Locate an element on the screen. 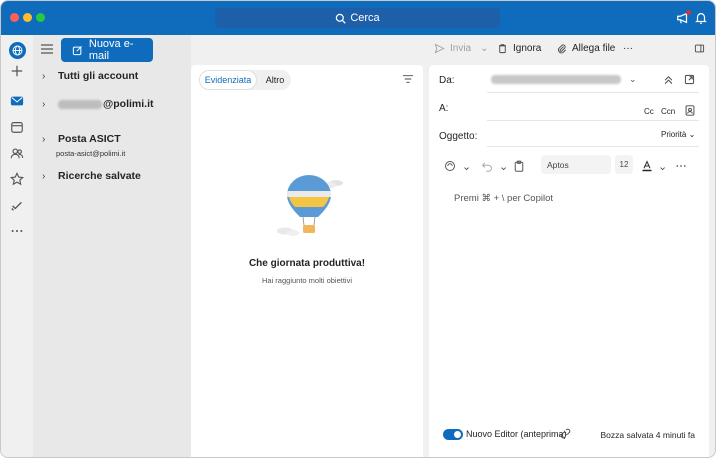 The height and width of the screenshot is (458, 716). add-account-icon is located at coordinates (17, 71).